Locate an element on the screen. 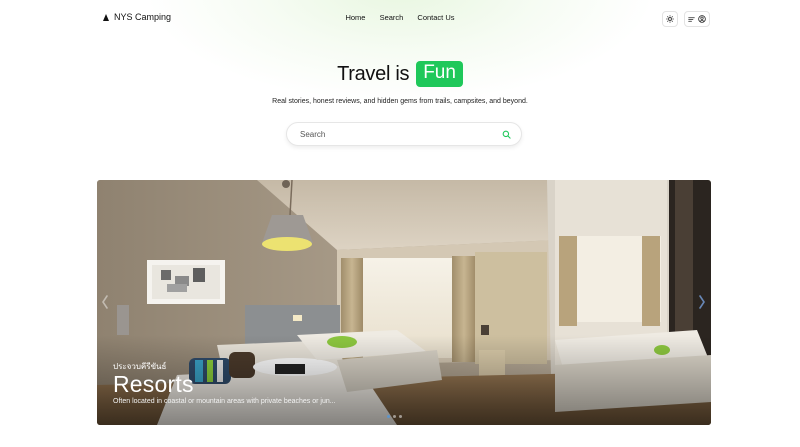  site-header: NYS Camping Home Search Contact Us is located at coordinates (400, 19).